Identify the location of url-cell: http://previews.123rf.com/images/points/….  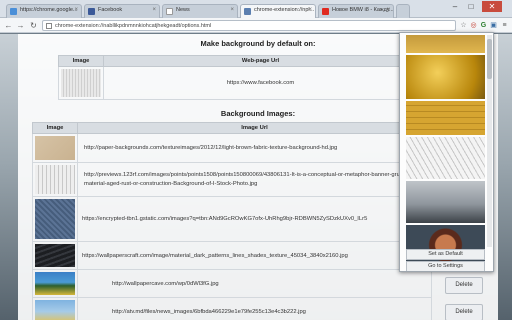
(254, 179).